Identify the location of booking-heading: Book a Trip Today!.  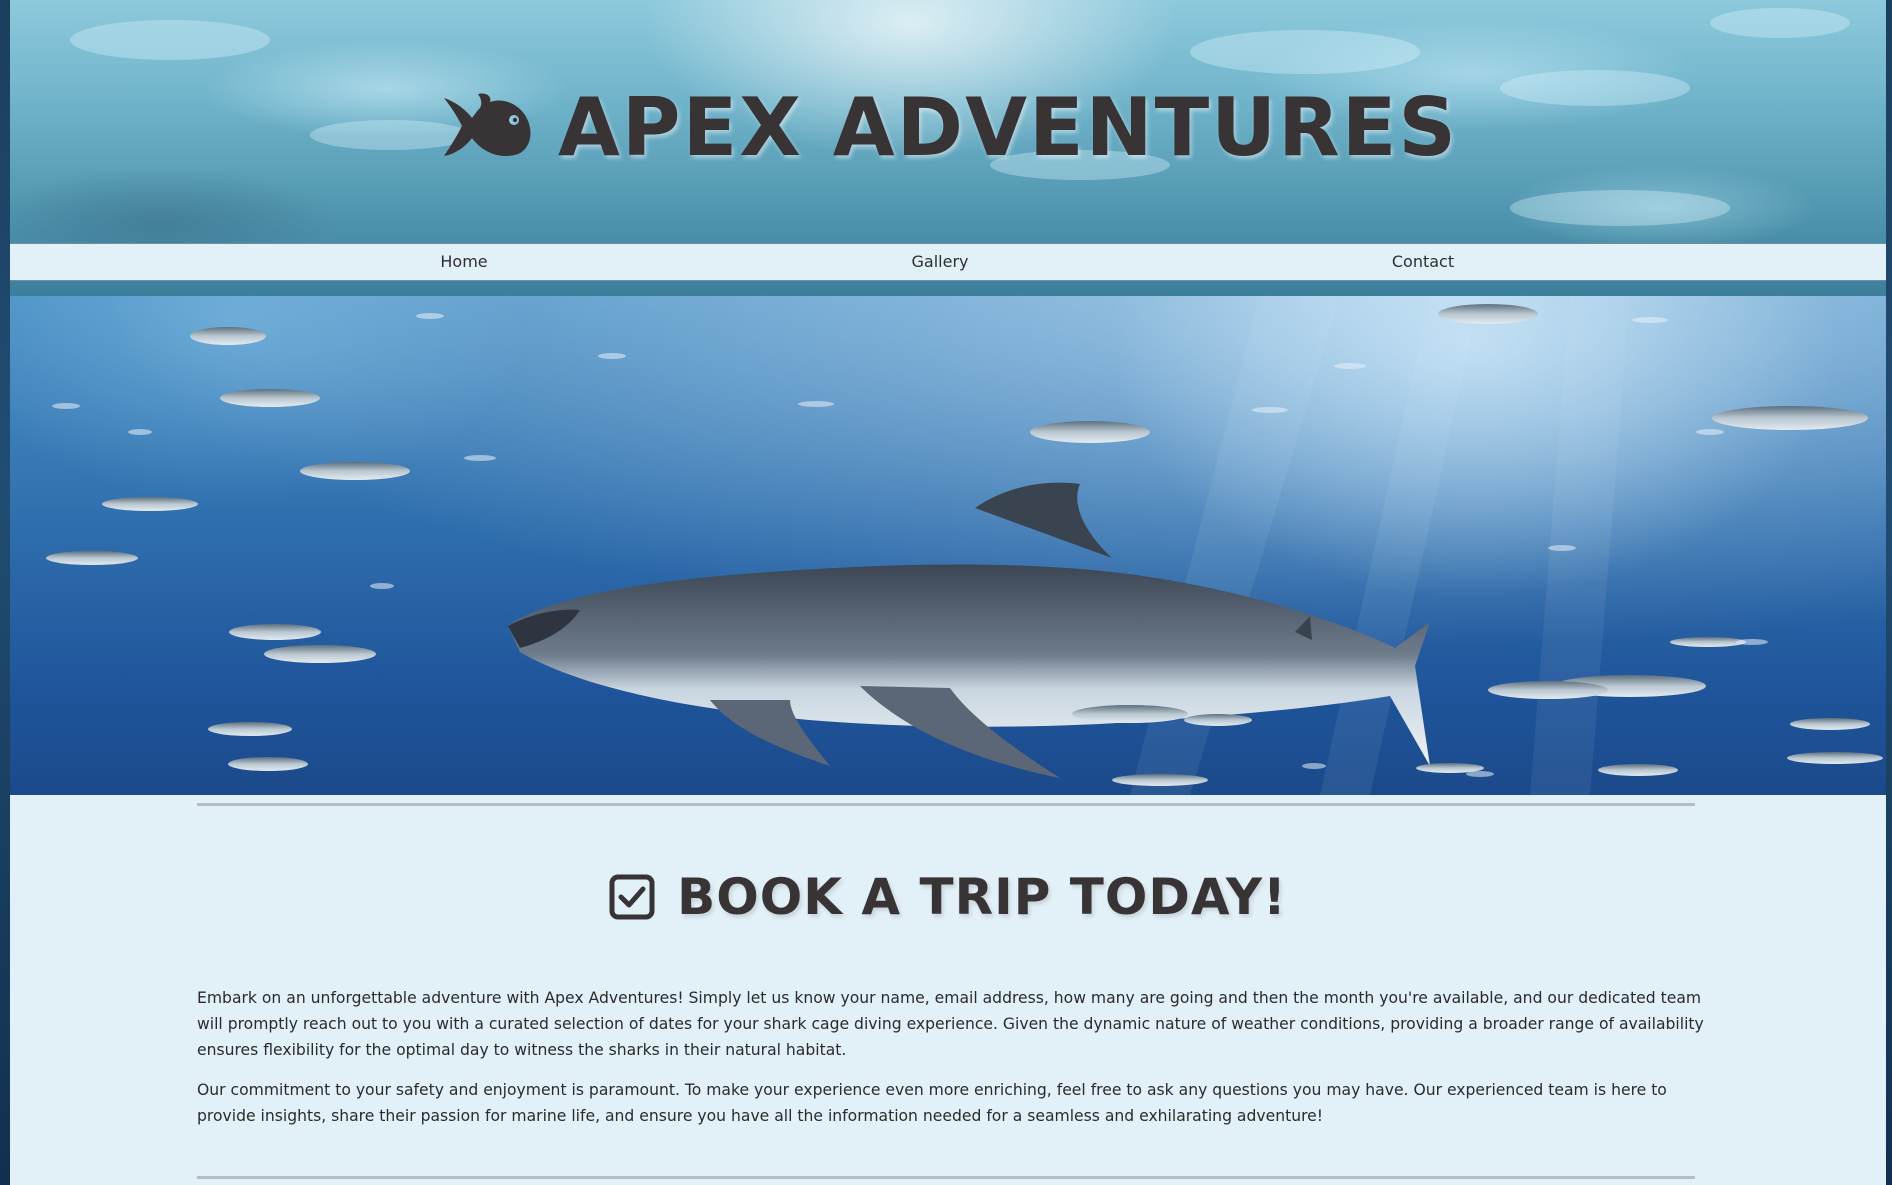
(982, 897).